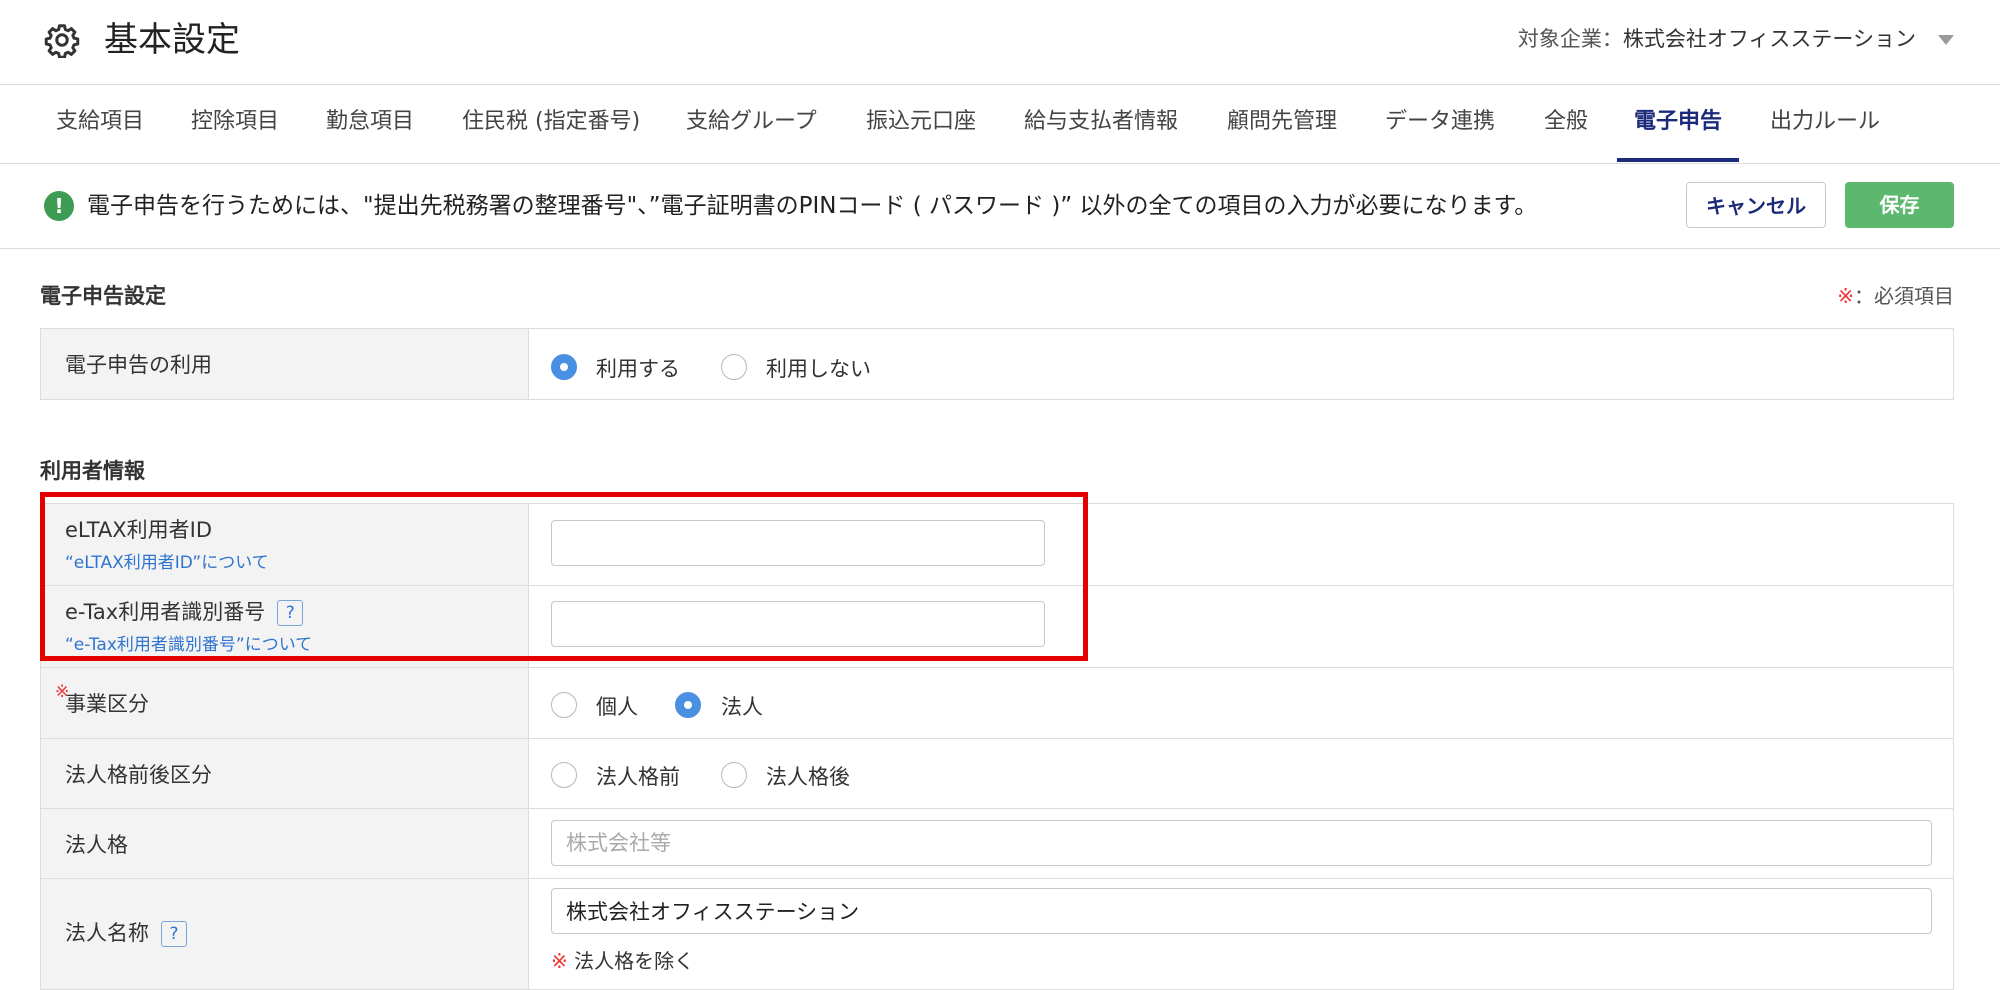 This screenshot has height=990, width=2000. I want to click on row-label-cell: 法人格, so click(285, 843).